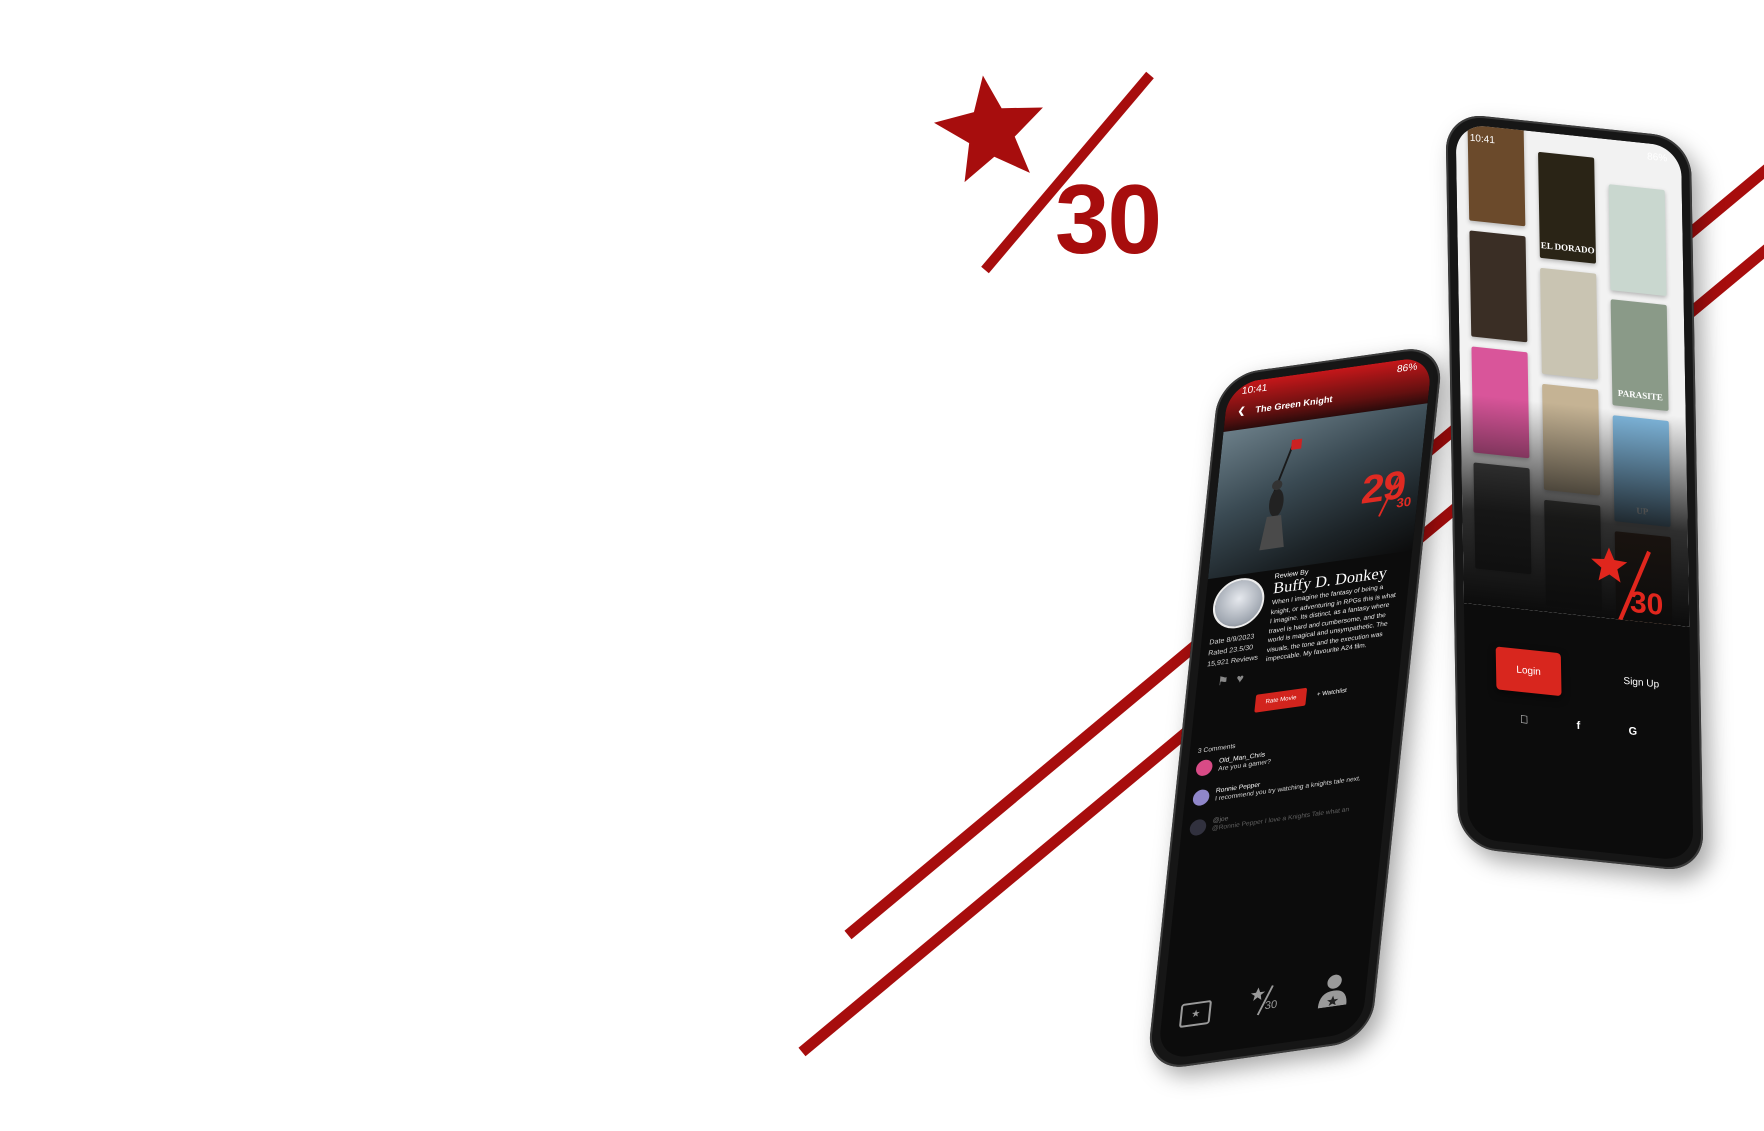 This screenshot has height=1131, width=1764. Describe the element at coordinates (1271, 1005) in the screenshot. I see `nav-logo-number: 30` at that location.